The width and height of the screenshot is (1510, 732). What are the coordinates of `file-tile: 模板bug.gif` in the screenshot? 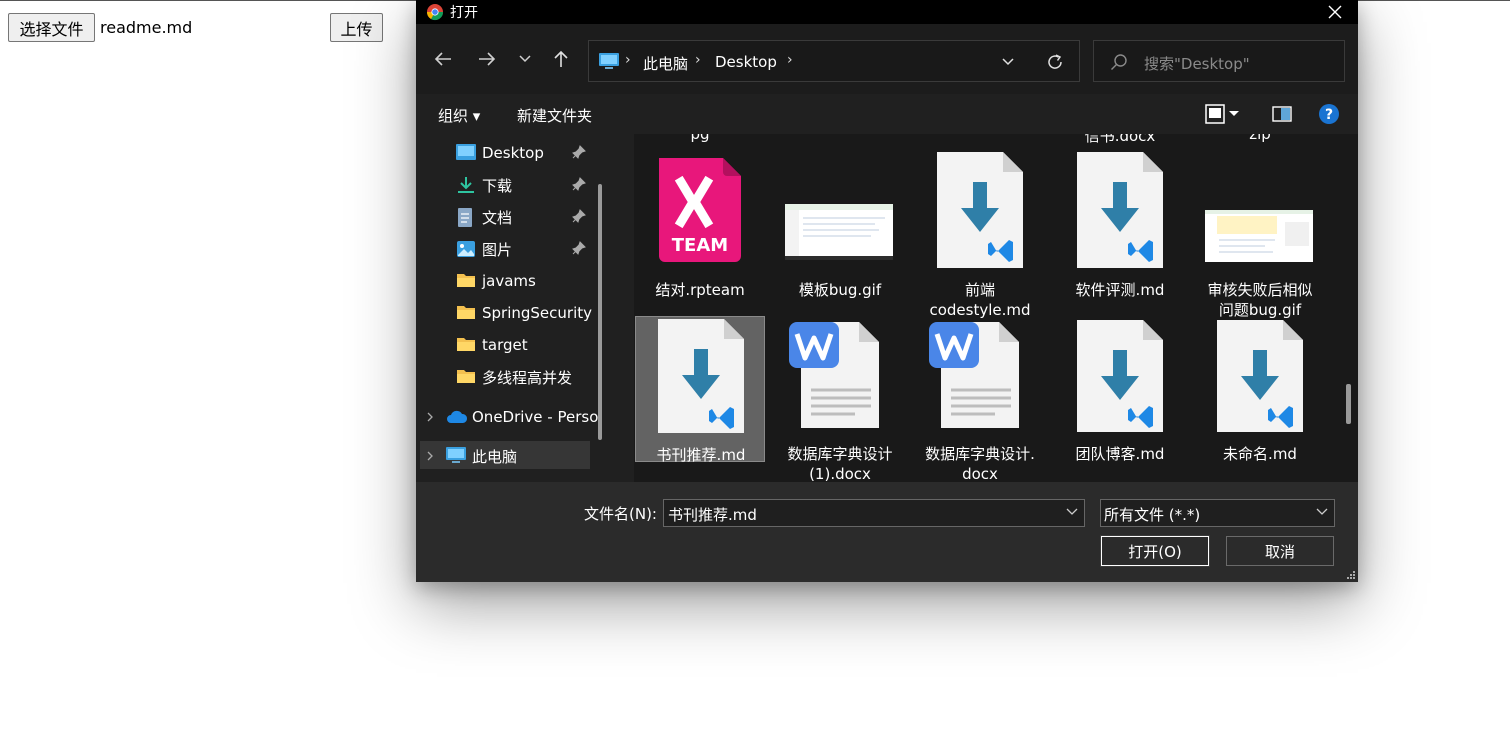 It's located at (840, 225).